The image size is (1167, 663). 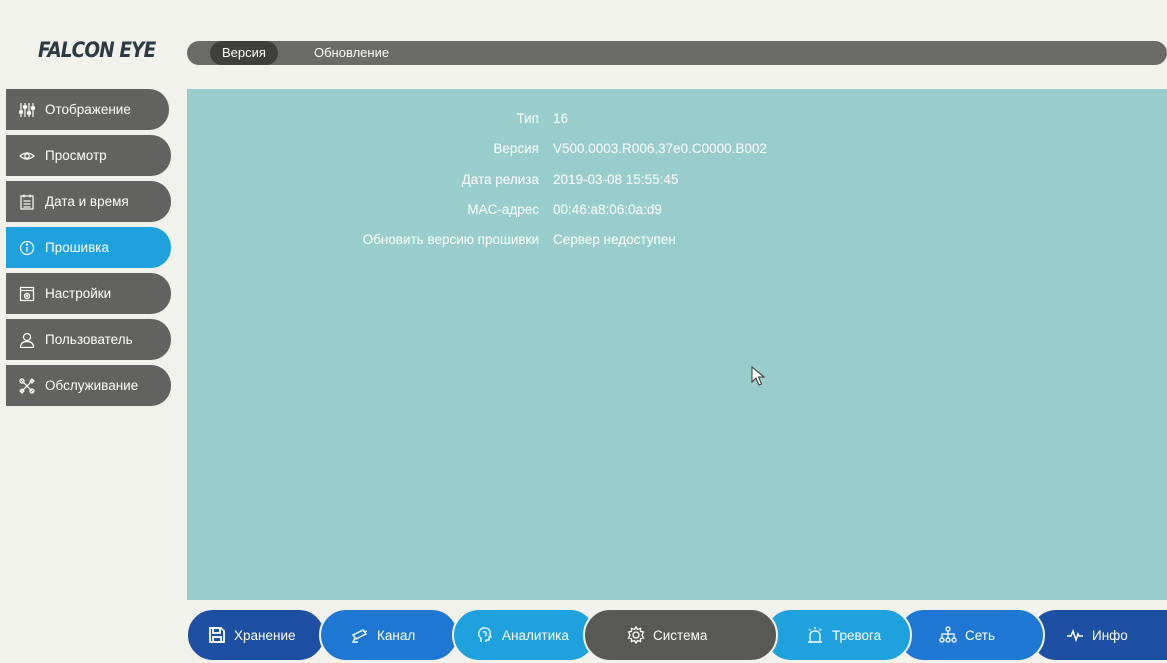 I want to click on sidebar-item-label: Прошивка, so click(x=77, y=247).